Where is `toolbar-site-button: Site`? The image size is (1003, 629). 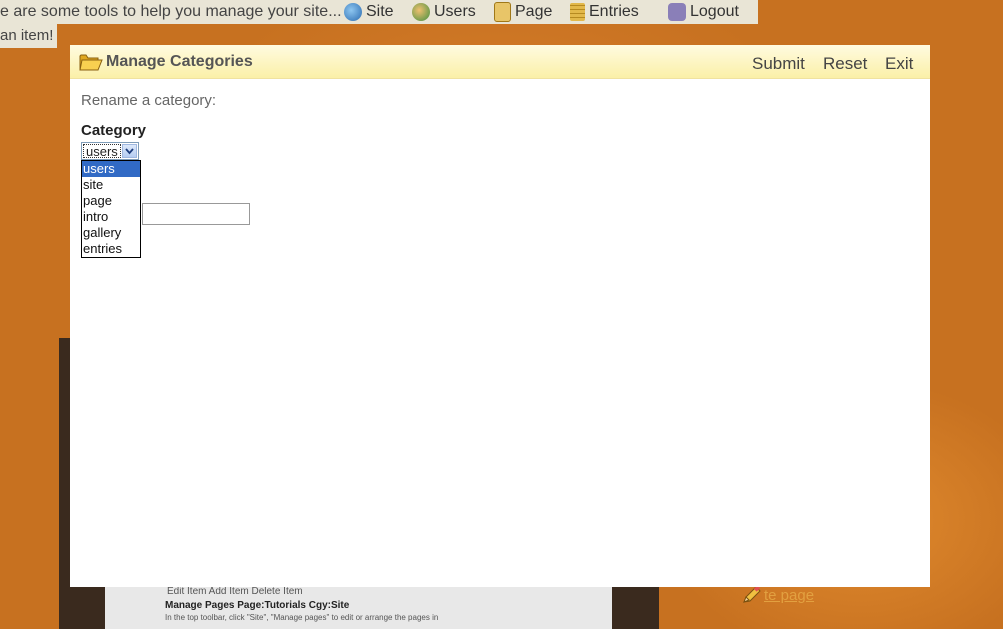
toolbar-site-button: Site is located at coordinates (369, 12).